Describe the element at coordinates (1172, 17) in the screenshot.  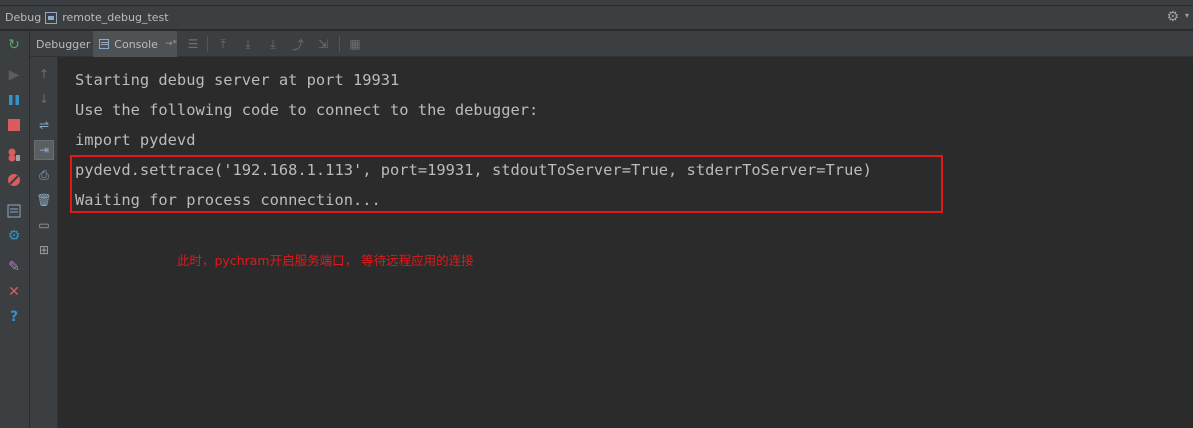
I see `gear-icon: ⚙` at that location.